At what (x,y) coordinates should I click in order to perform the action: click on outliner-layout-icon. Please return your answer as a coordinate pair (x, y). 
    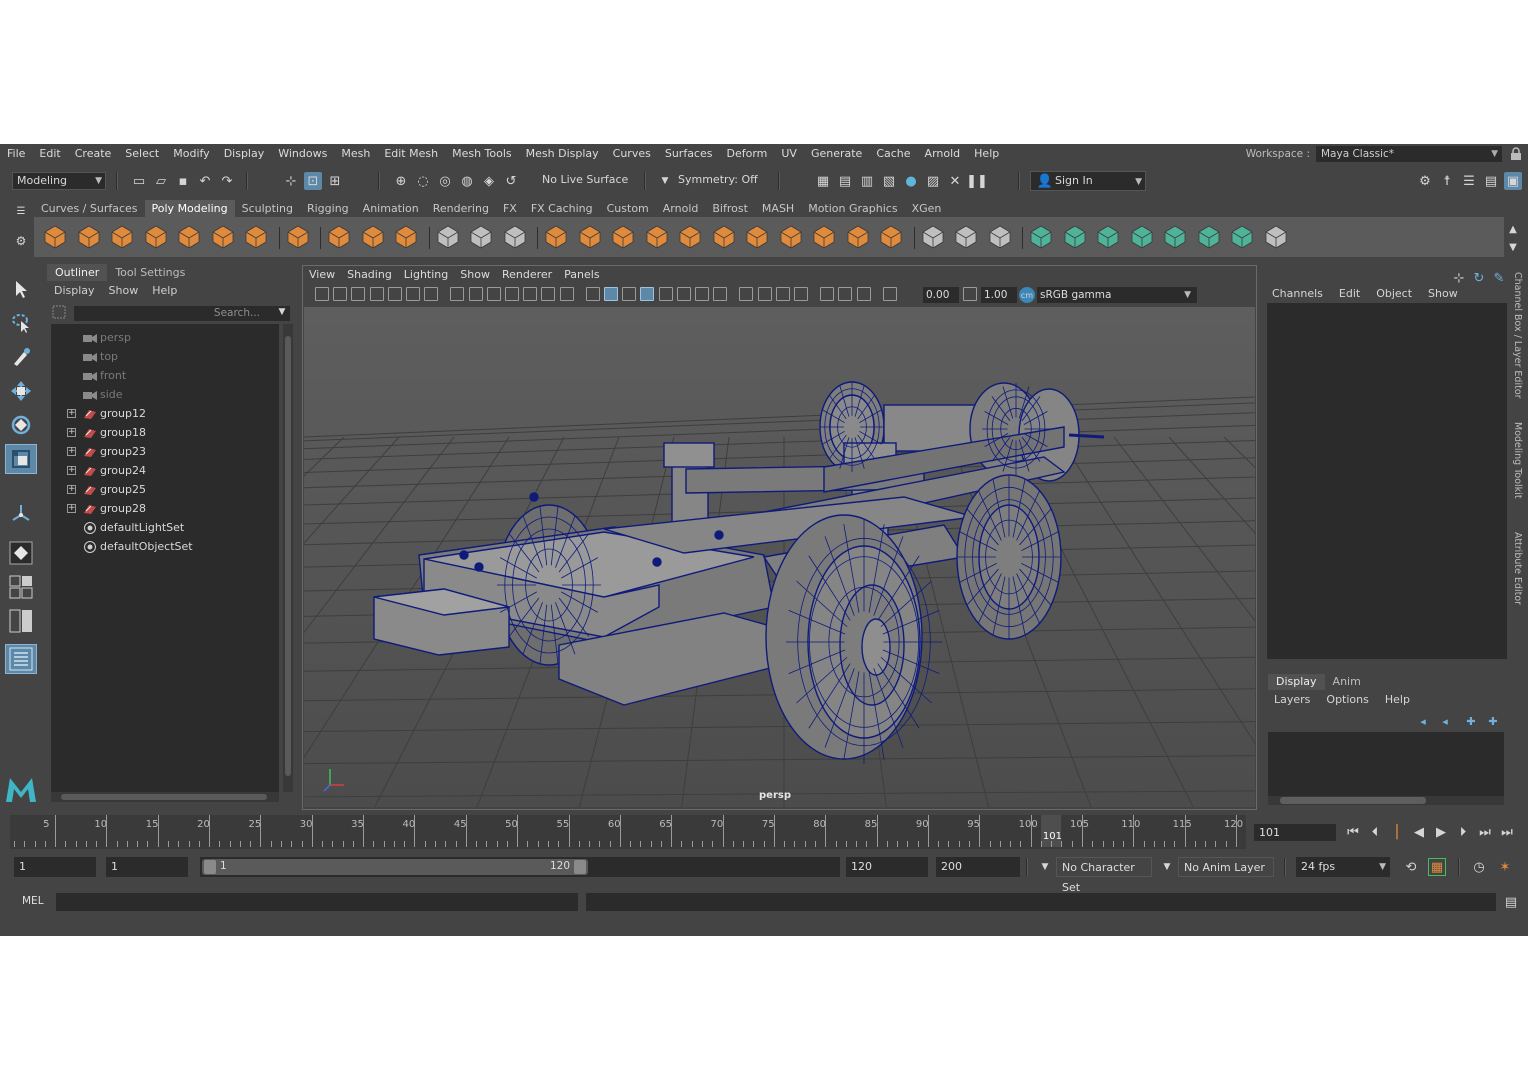
    Looking at the image, I should click on (21, 659).